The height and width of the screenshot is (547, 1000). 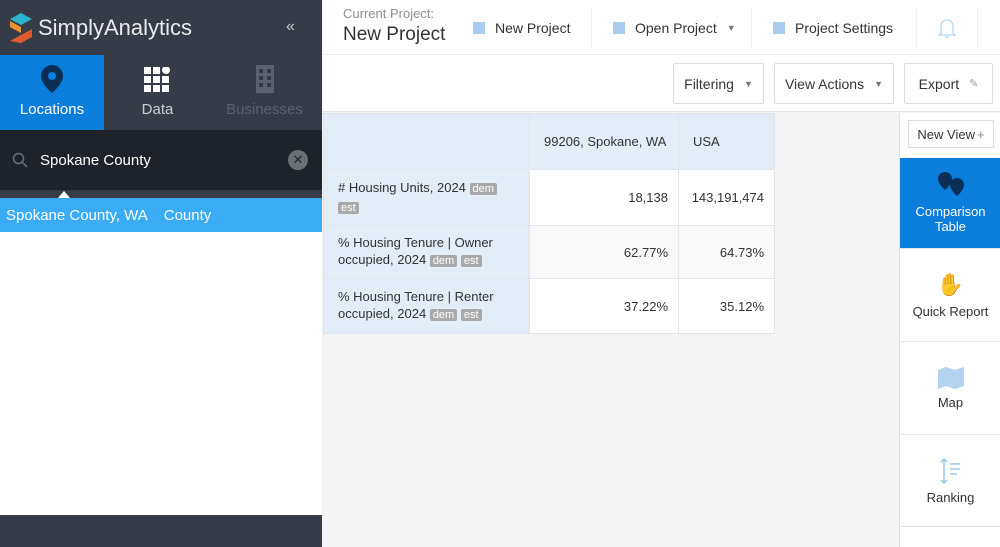 I want to click on location-search: ✕, so click(x=161, y=160).